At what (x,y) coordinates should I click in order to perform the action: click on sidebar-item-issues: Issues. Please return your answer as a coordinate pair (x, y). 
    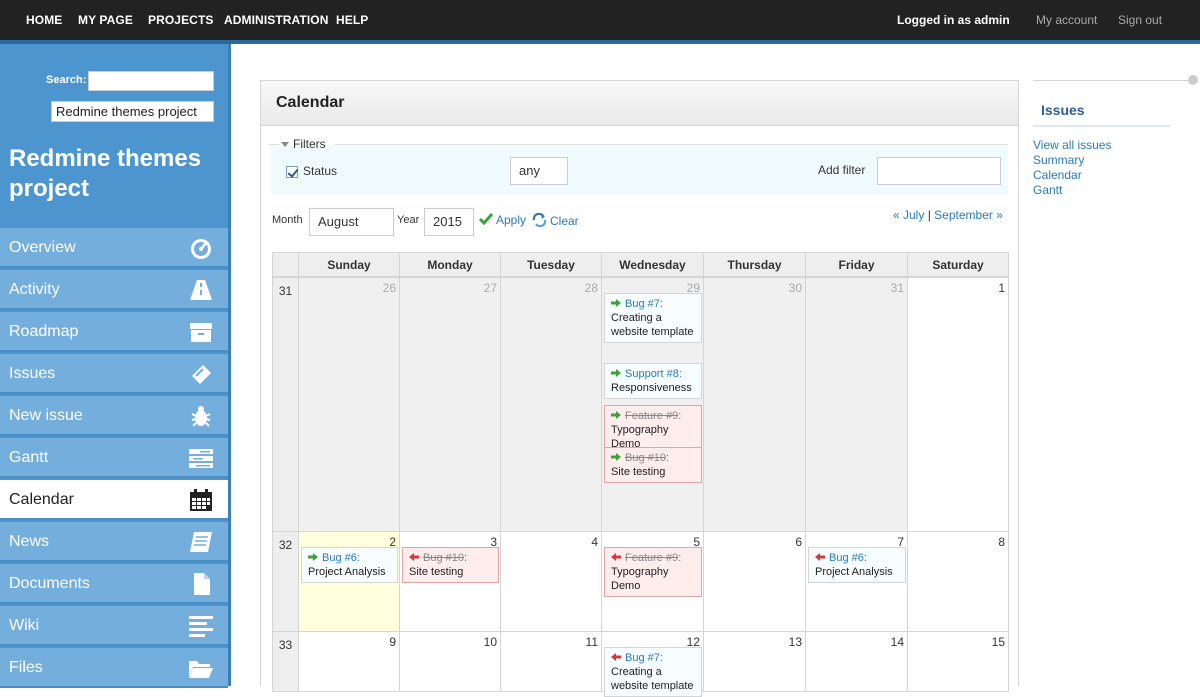
    Looking at the image, I should click on (114, 374).